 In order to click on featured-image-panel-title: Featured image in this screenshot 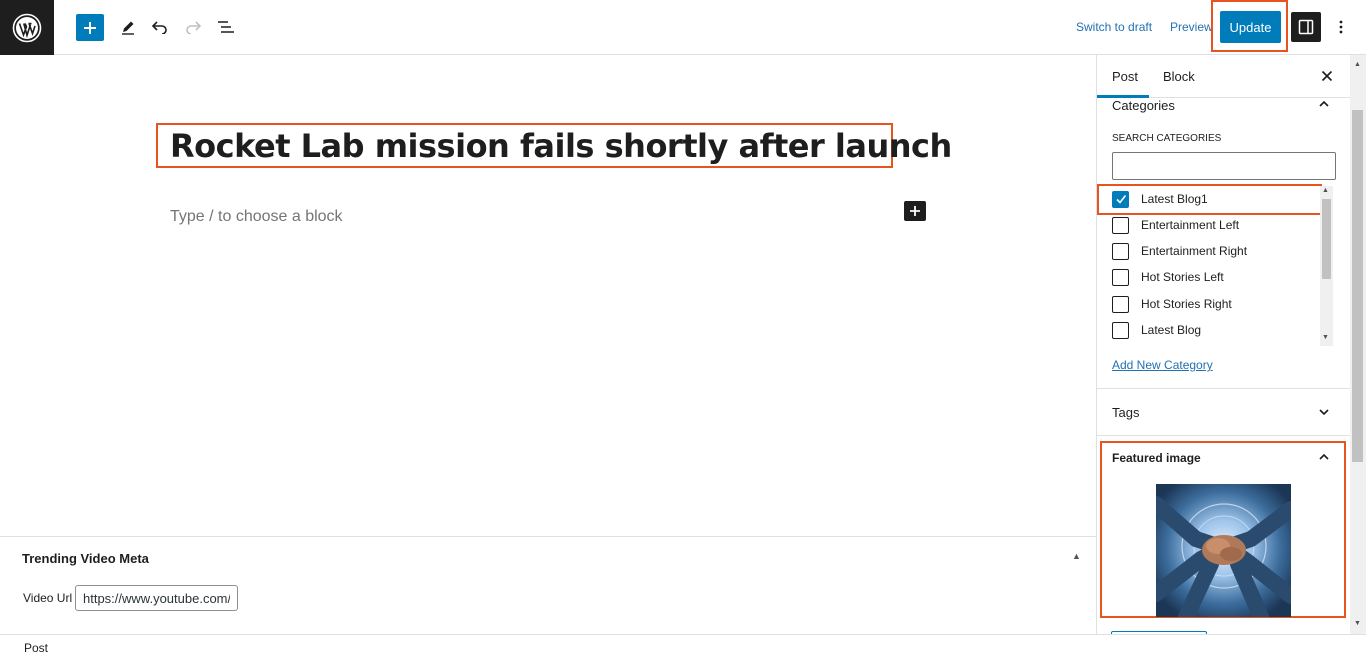, I will do `click(1156, 458)`.